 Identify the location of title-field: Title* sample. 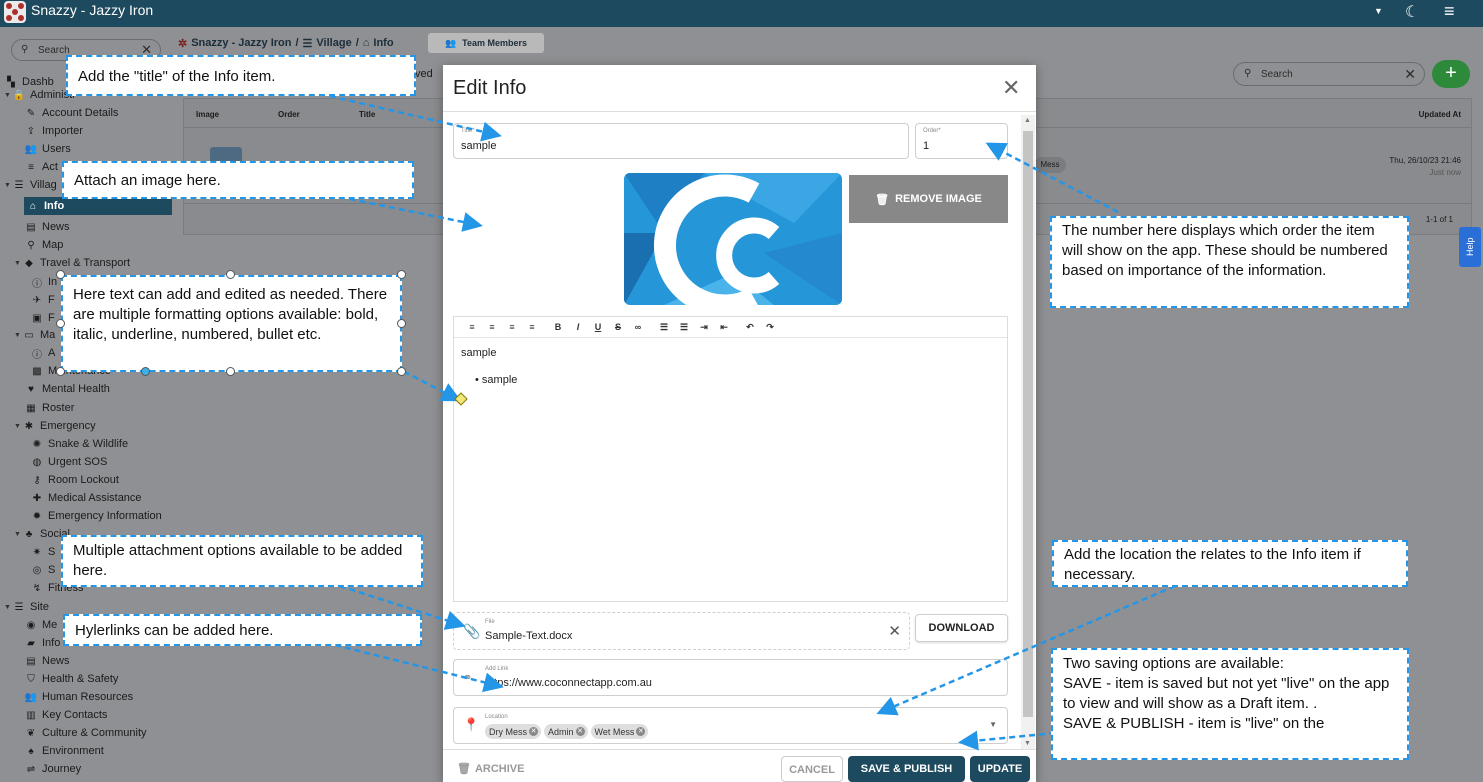
(681, 141).